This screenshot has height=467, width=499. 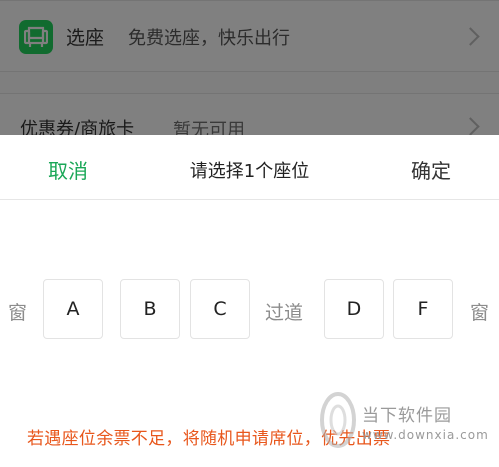 What do you see at coordinates (407, 416) in the screenshot?
I see `watermark-text: 当下软件园` at bounding box center [407, 416].